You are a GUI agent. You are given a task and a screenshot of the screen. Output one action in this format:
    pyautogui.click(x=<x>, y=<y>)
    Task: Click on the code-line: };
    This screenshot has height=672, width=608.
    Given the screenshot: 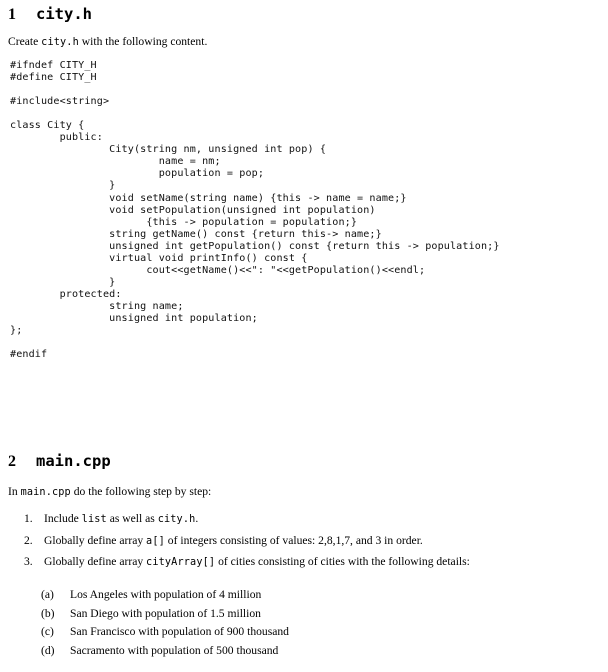 What is the action you would take?
    pyautogui.click(x=16, y=331)
    